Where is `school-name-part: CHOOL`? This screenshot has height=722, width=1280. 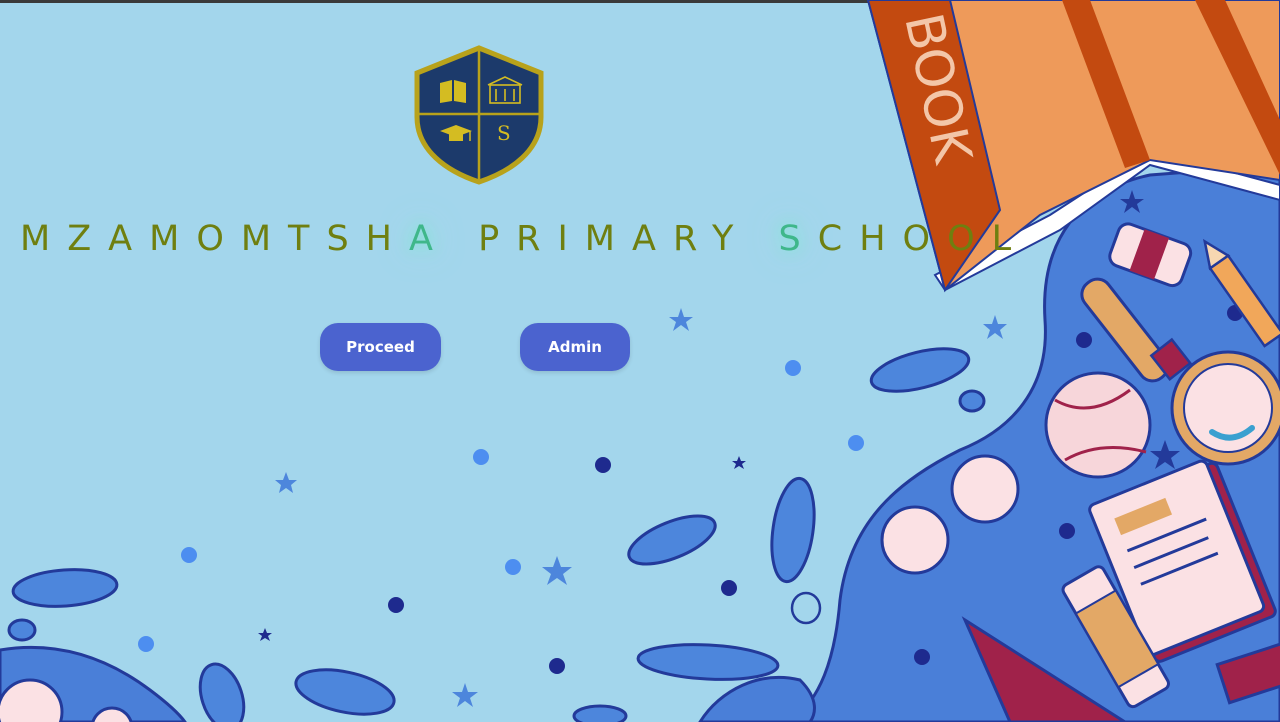 school-name-part: CHOOL is located at coordinates (923, 239).